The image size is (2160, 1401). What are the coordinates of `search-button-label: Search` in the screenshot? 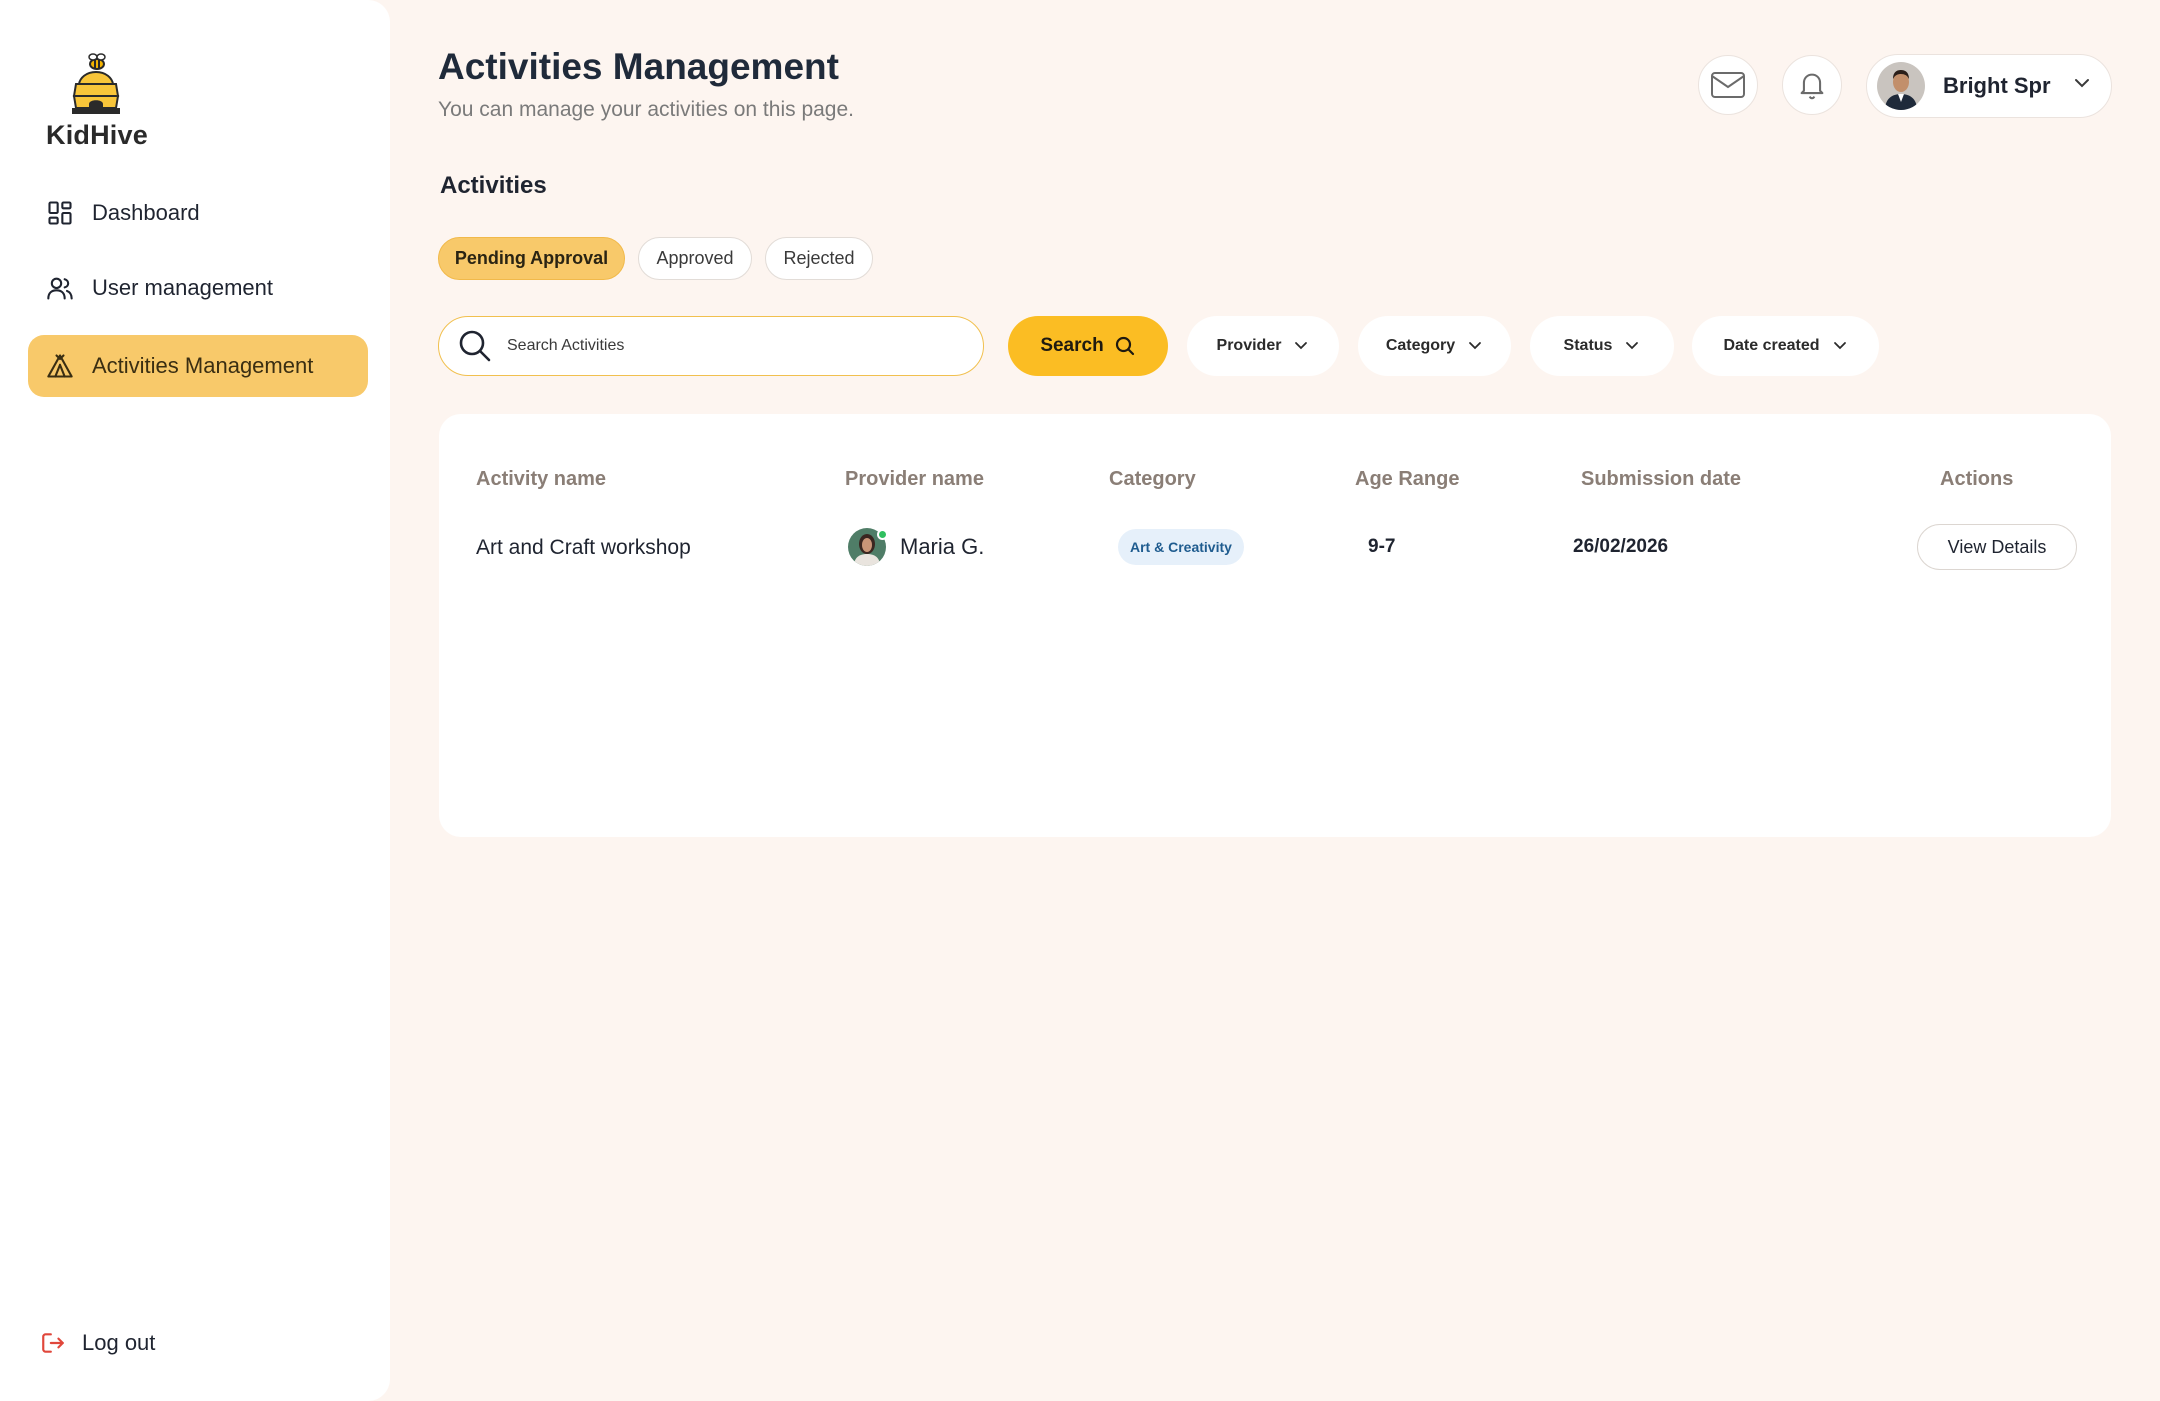 It's located at (1072, 345).